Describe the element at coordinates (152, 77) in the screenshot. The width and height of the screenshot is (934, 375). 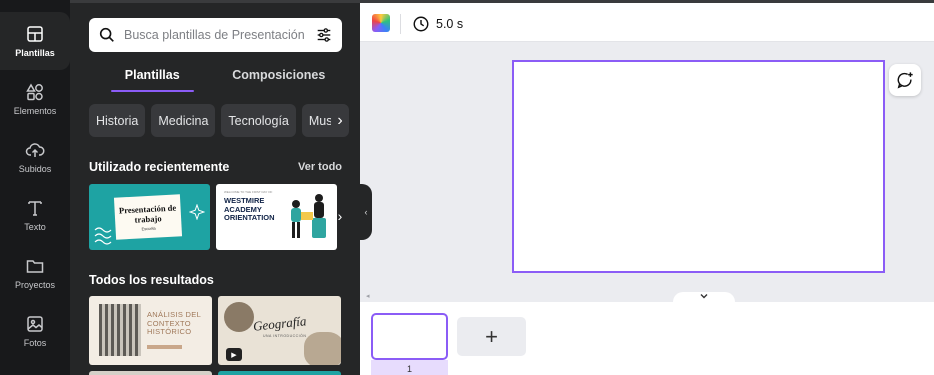
I see `tab-plantillas: Plantillas` at that location.